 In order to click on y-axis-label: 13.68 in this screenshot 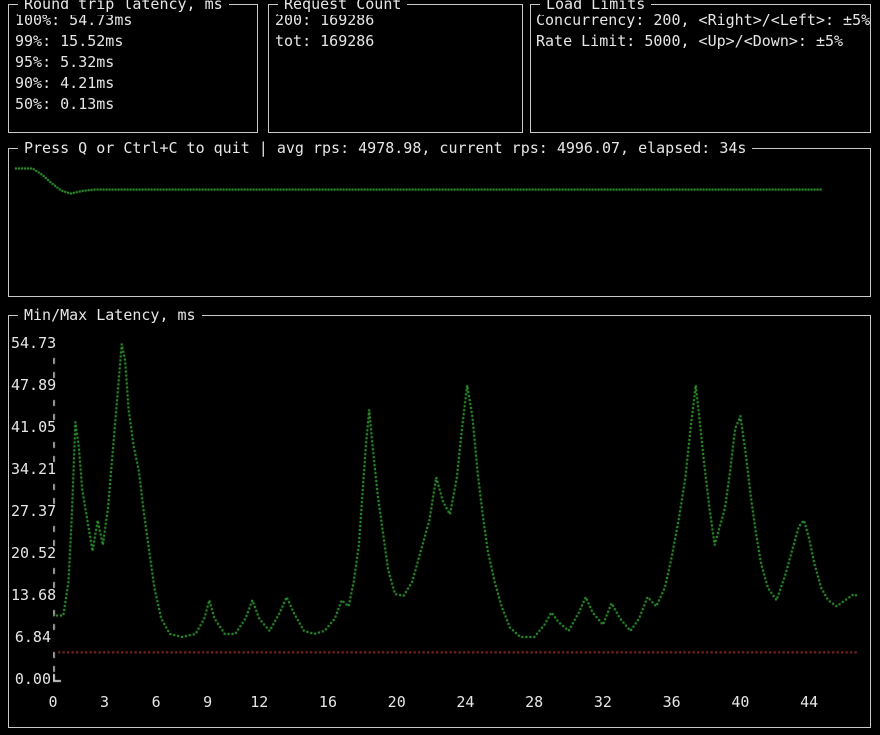, I will do `click(34, 595)`.